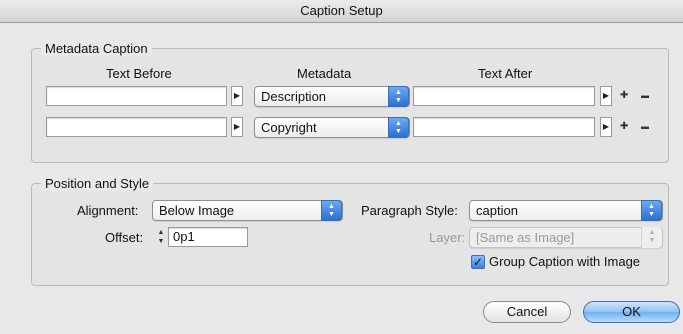 The height and width of the screenshot is (334, 683). I want to click on metadata-select-2-value: Copyright, so click(289, 127).